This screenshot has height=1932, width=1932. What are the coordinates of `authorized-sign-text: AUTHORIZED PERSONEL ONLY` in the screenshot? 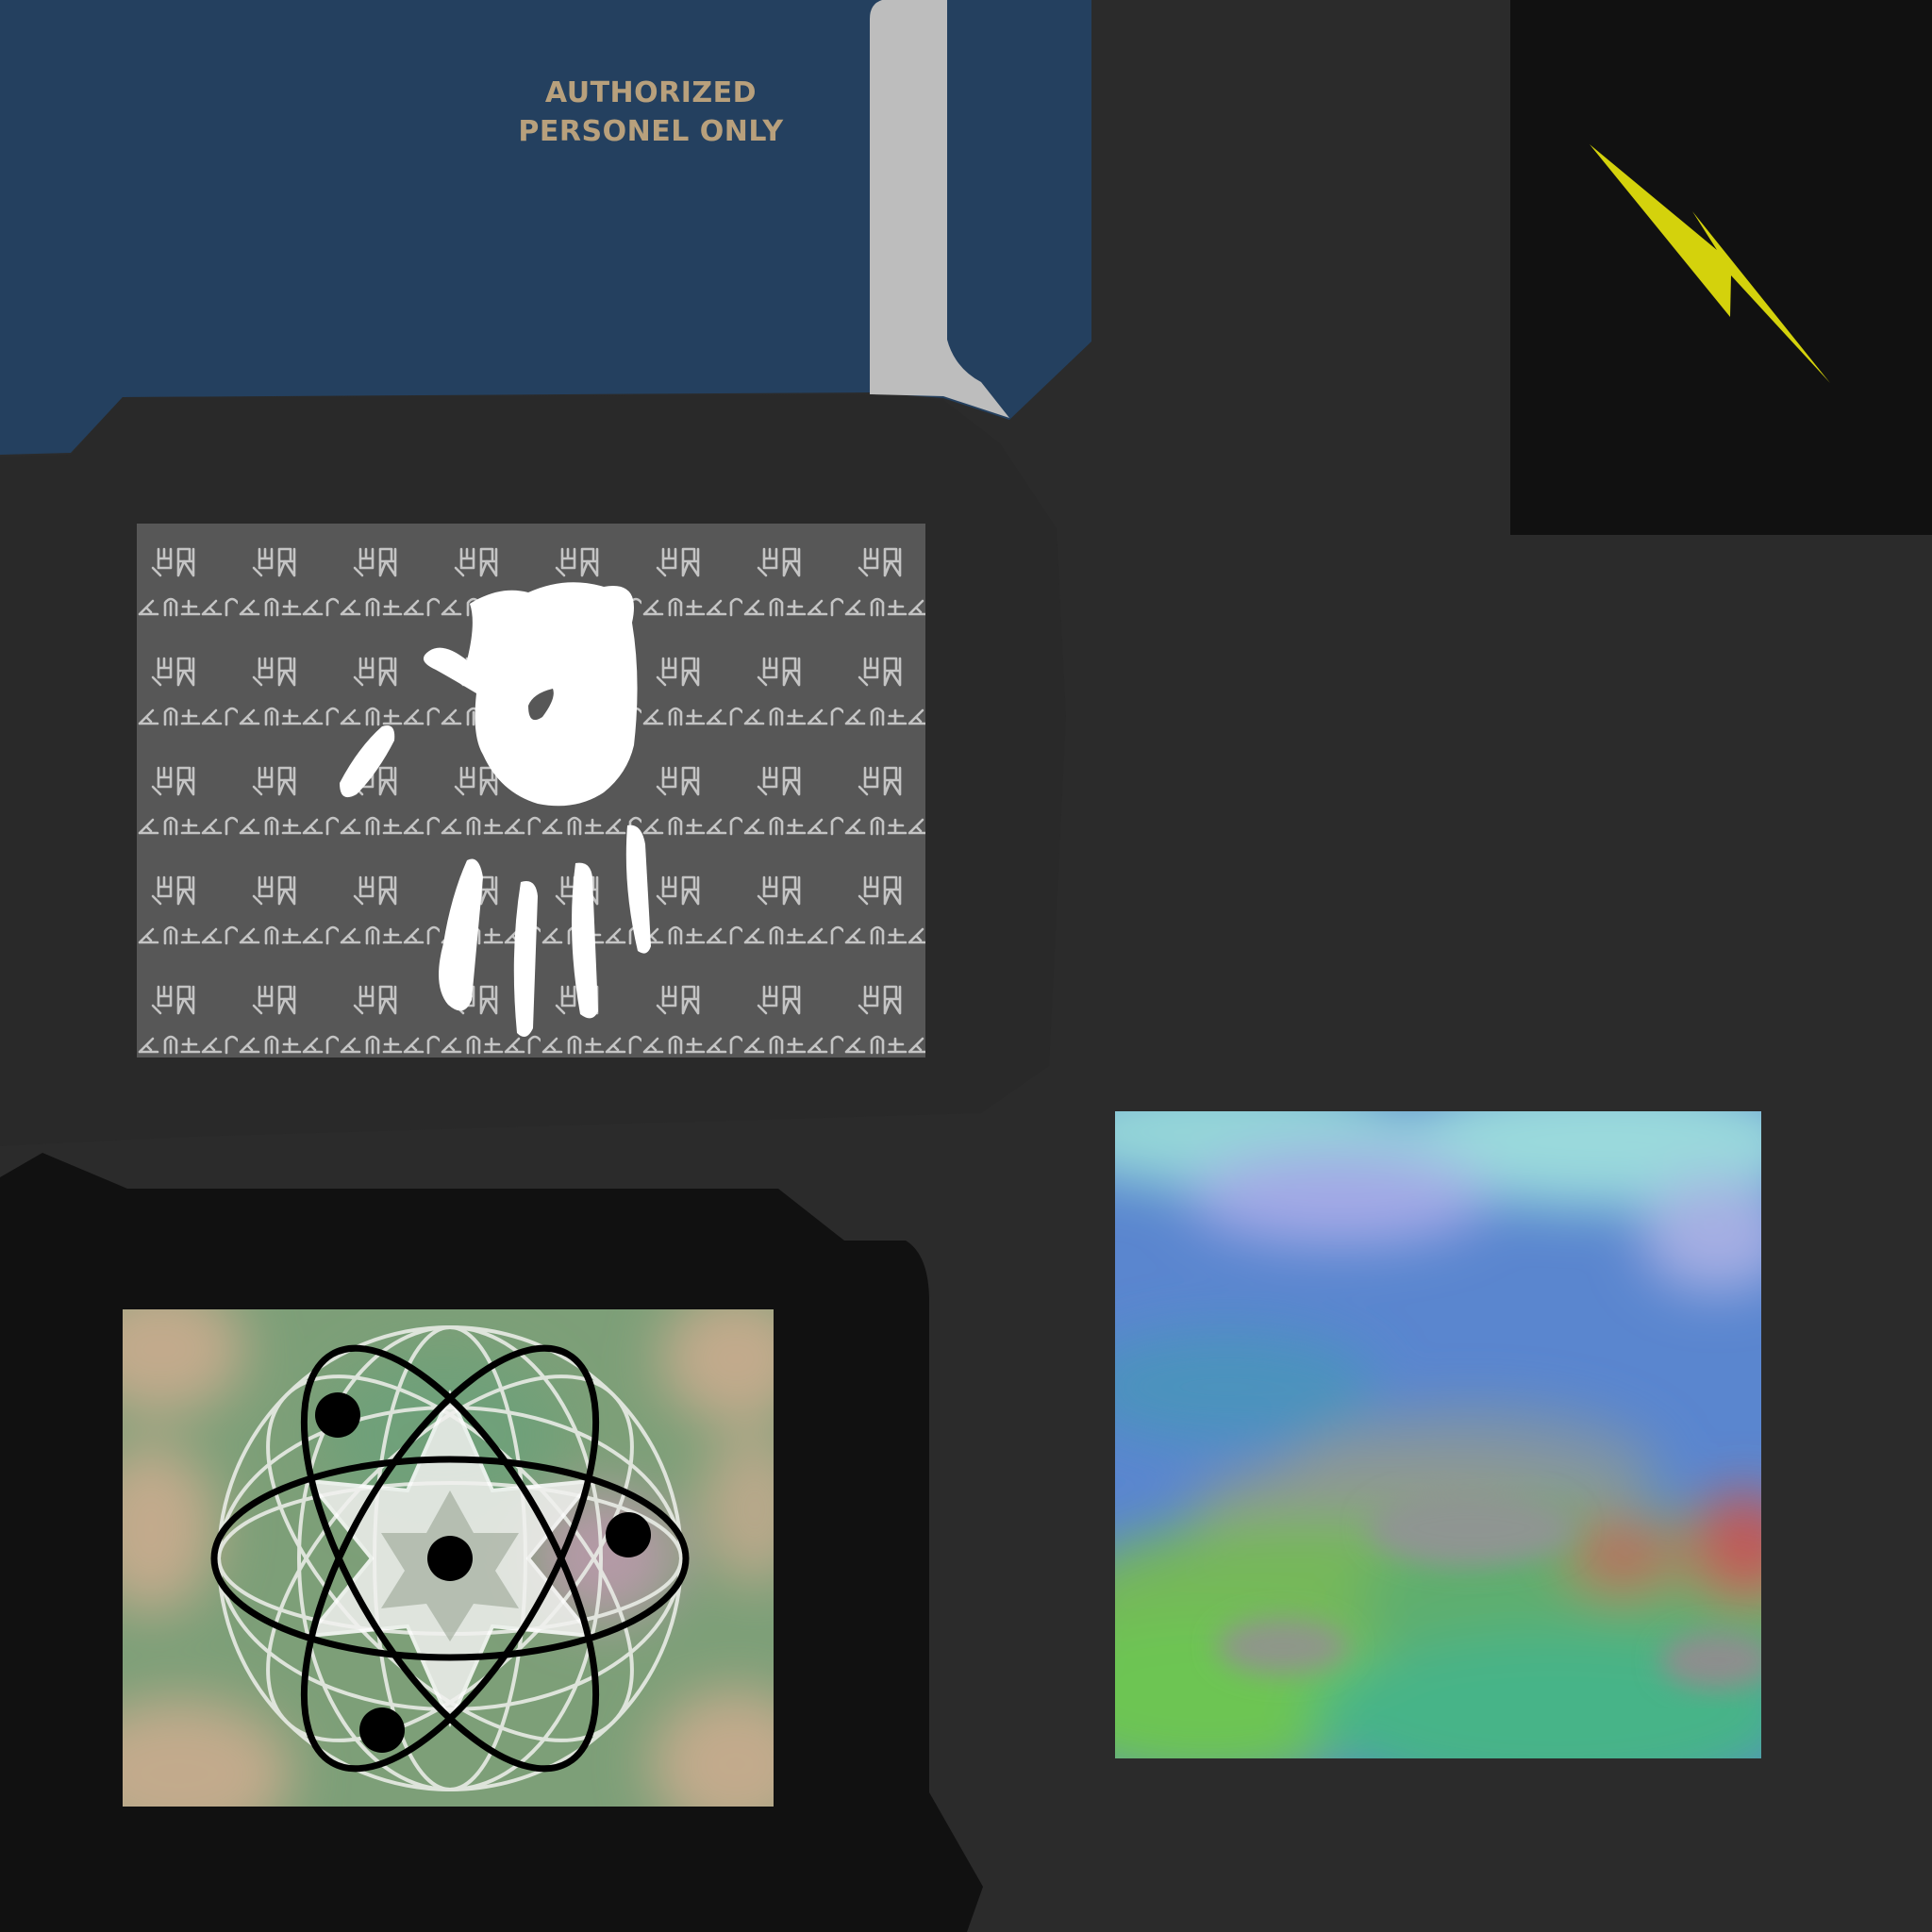 It's located at (651, 113).